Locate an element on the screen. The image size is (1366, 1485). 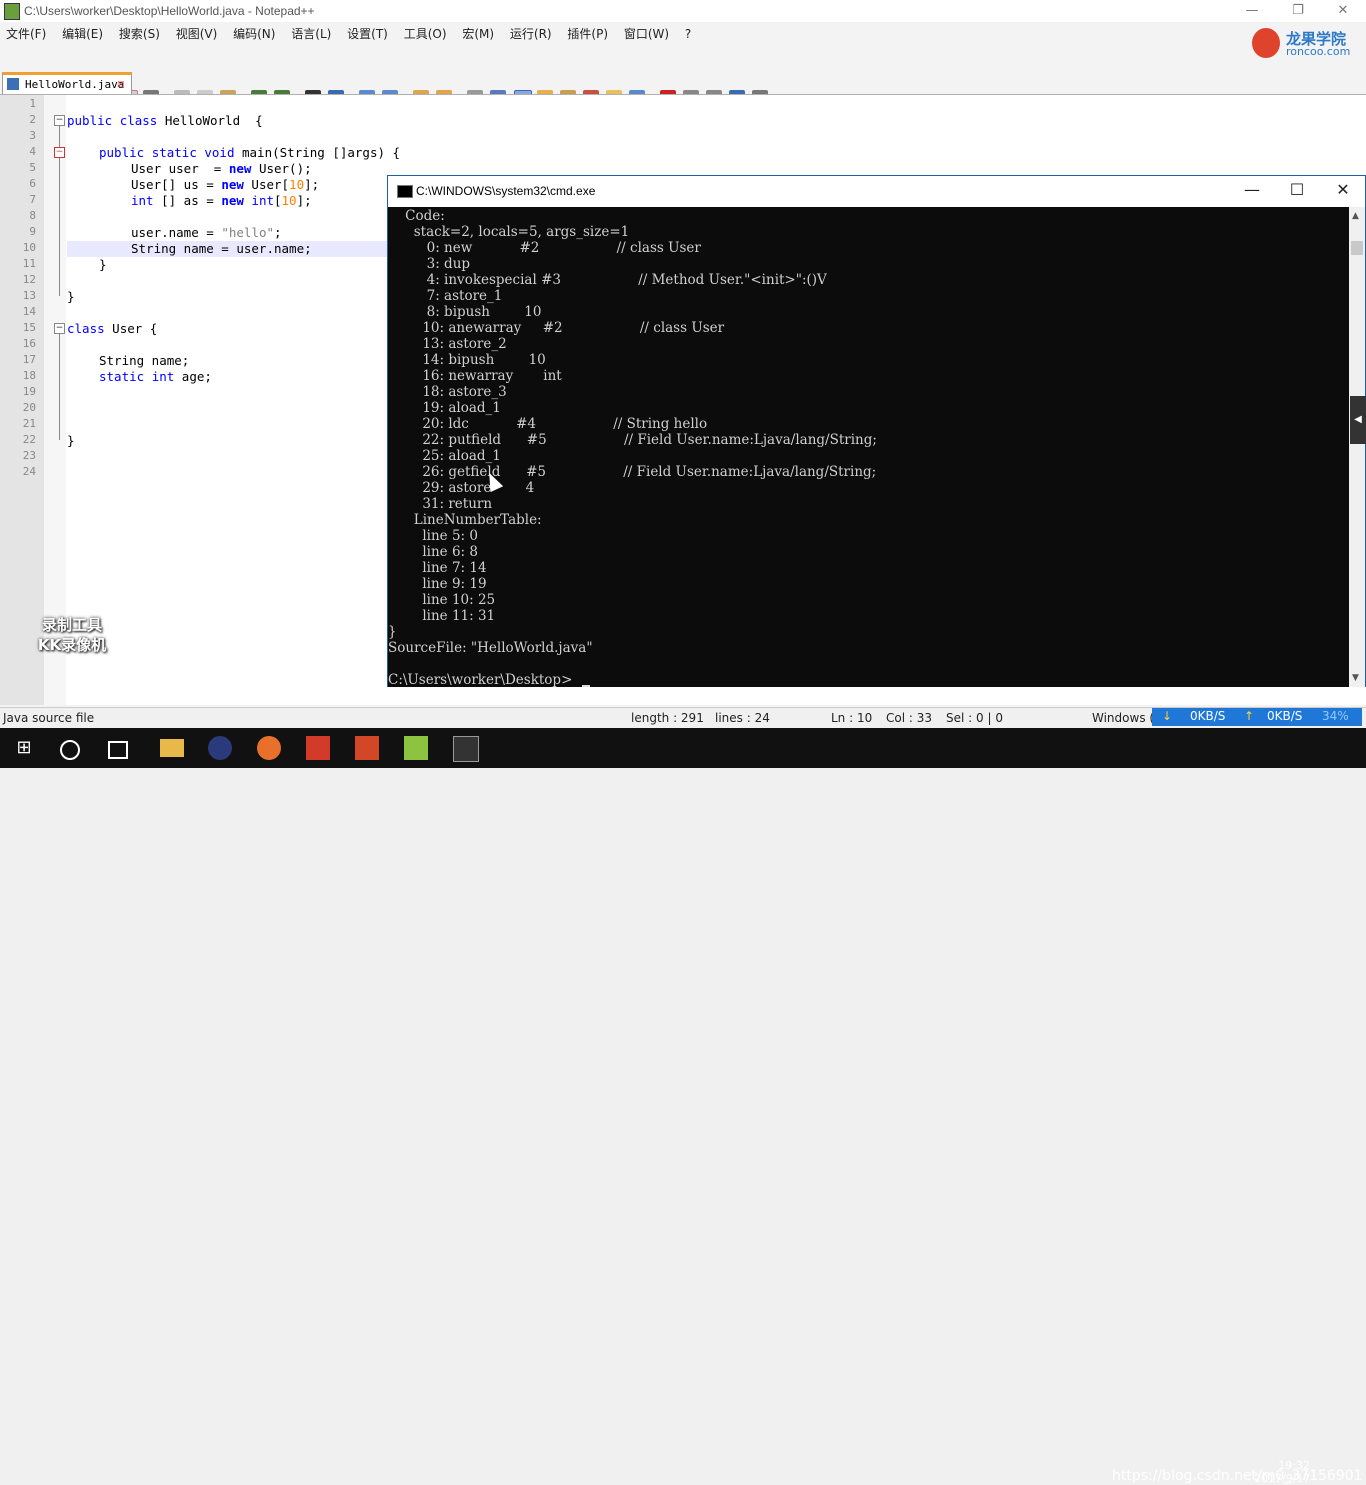
line-number: 23 is located at coordinates (29, 455).